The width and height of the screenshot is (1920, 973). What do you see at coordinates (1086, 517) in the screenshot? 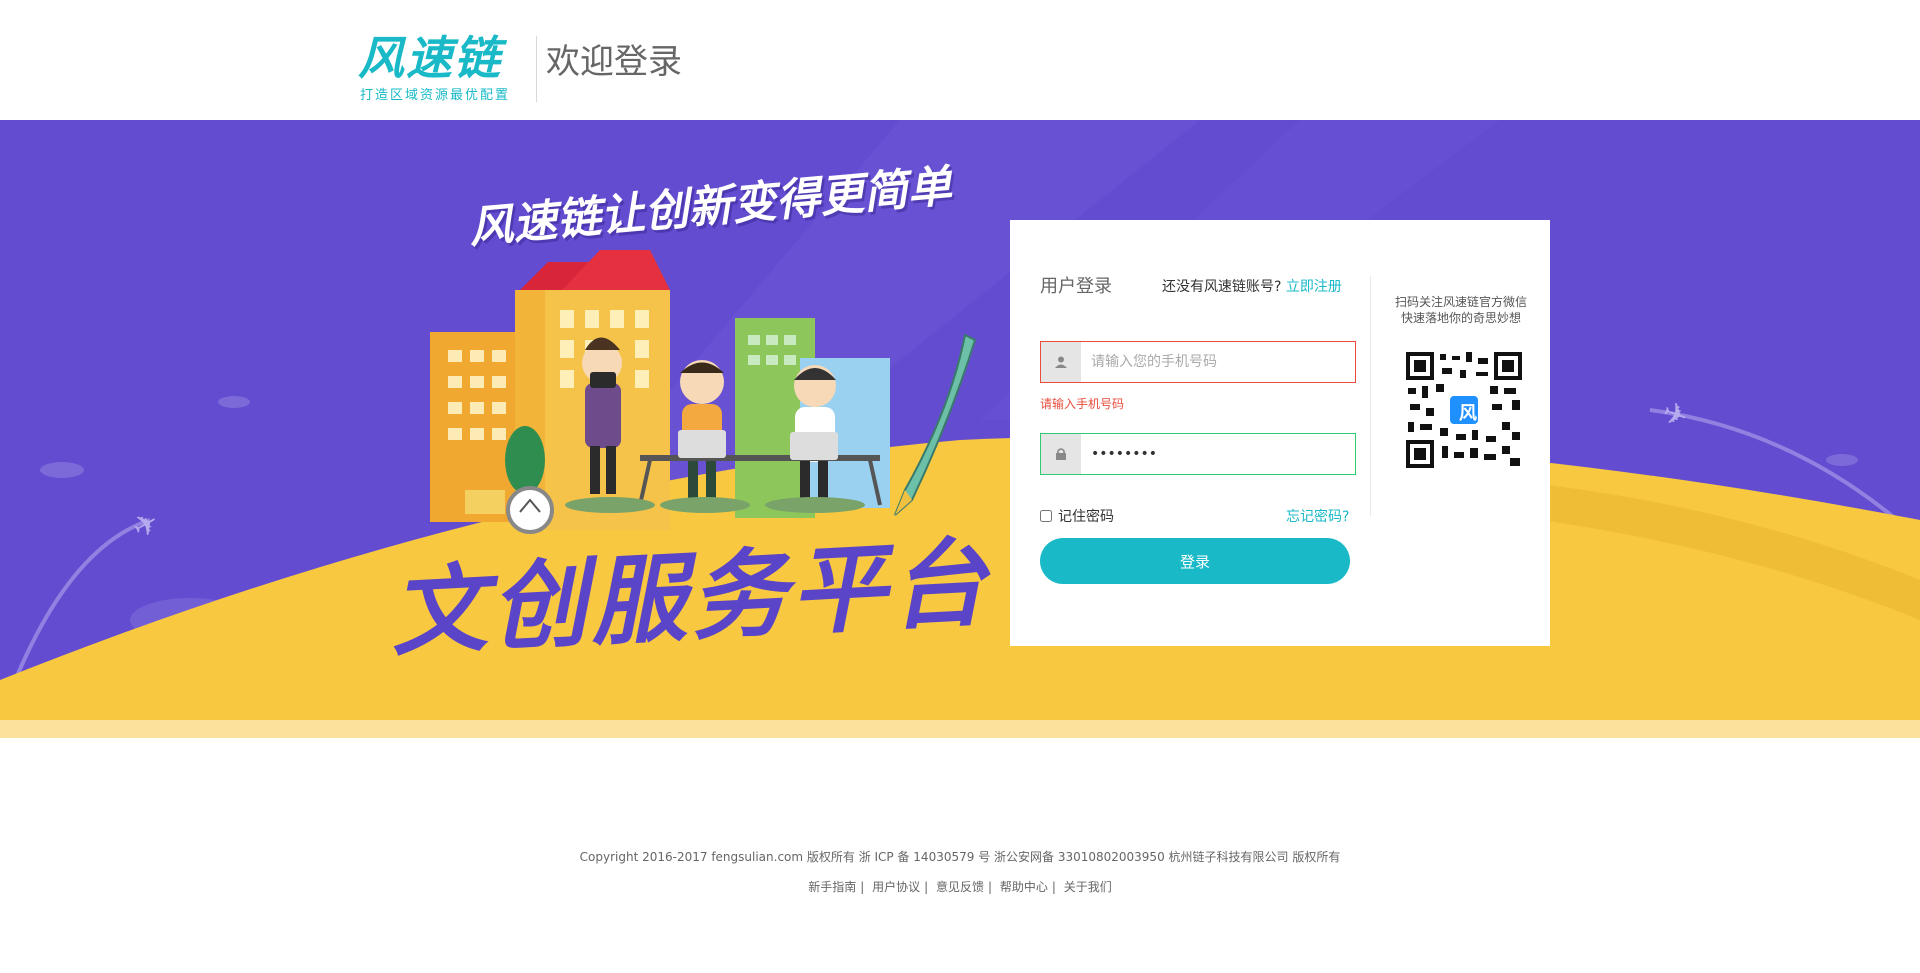
I see `remember-label: 记住密码` at bounding box center [1086, 517].